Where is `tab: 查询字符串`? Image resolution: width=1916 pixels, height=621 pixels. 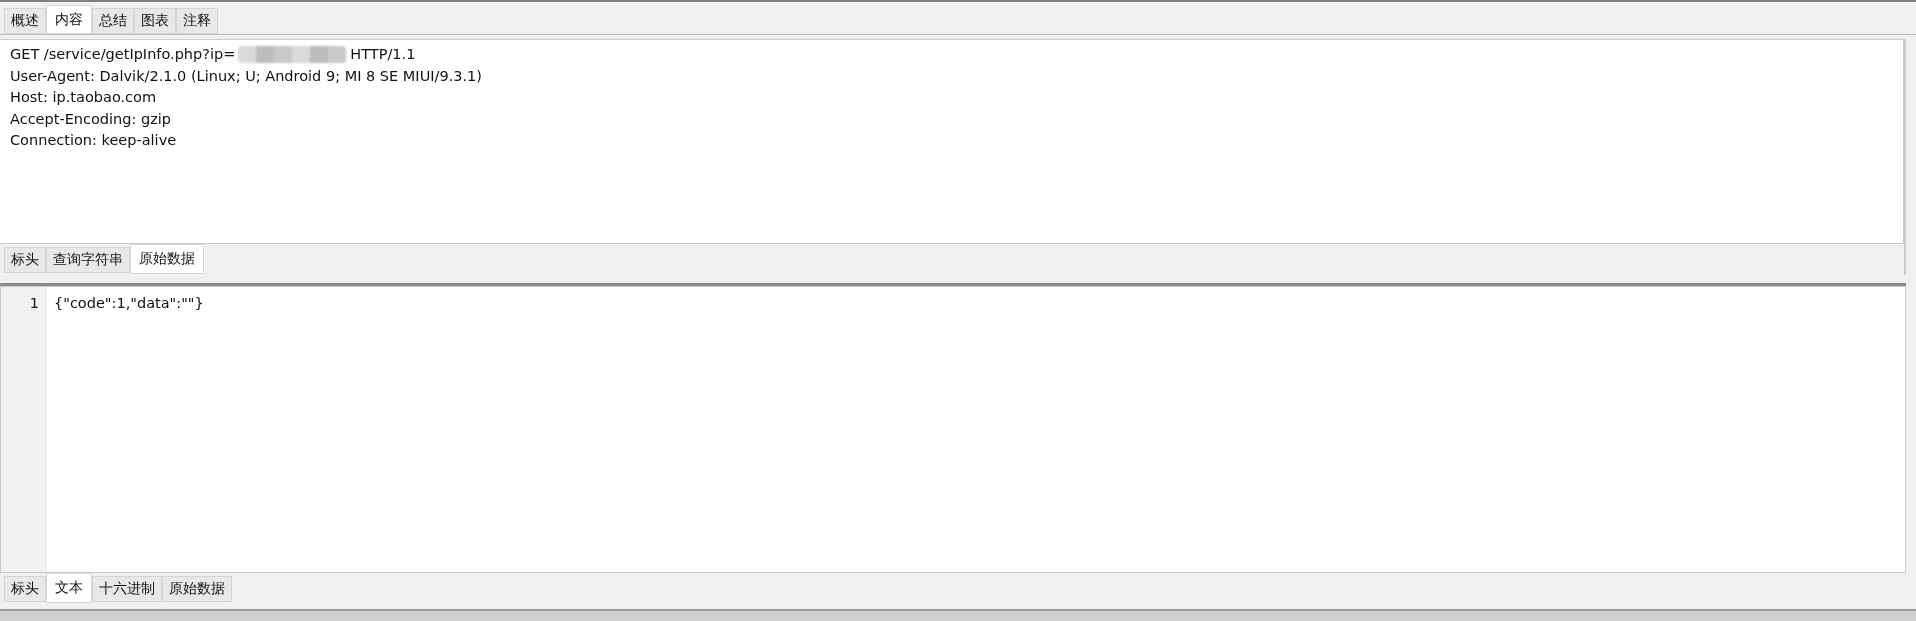 tab: 查询字符串 is located at coordinates (88, 260).